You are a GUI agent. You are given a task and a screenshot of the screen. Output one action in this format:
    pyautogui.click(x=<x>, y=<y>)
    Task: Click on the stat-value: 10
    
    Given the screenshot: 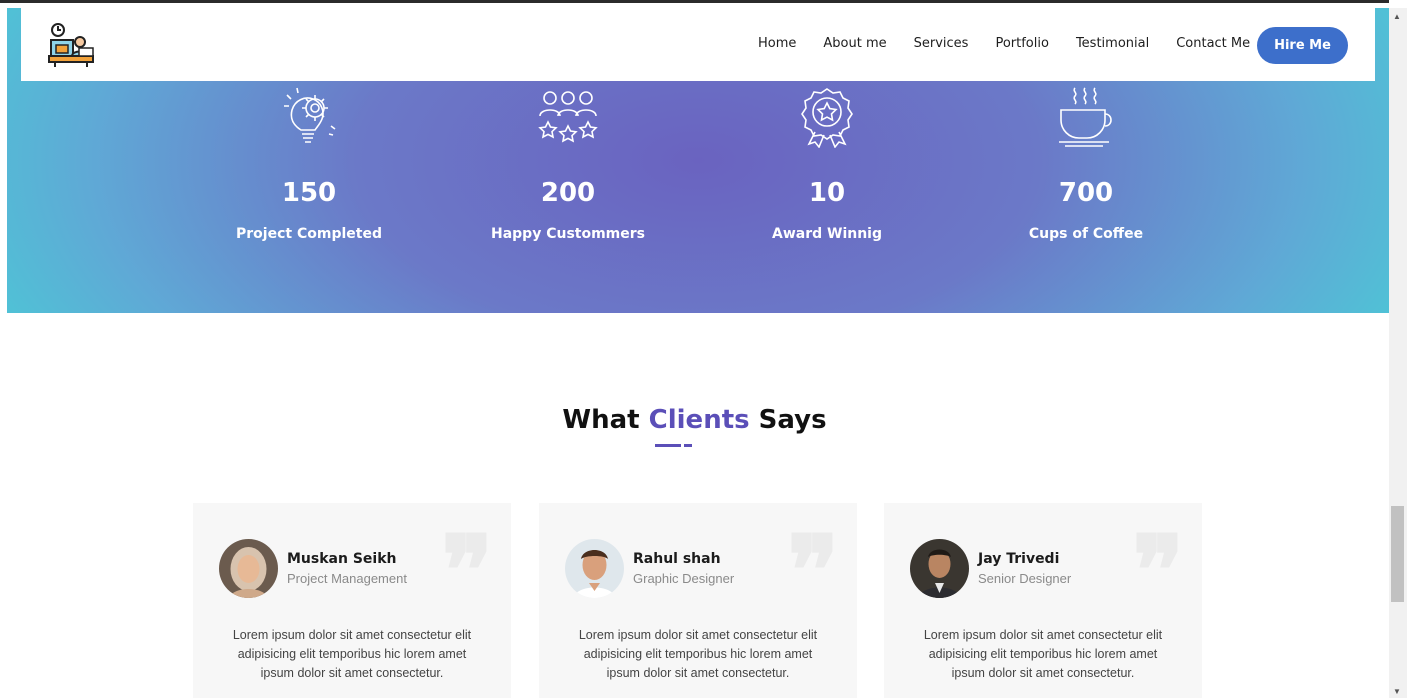 What is the action you would take?
    pyautogui.click(x=827, y=193)
    